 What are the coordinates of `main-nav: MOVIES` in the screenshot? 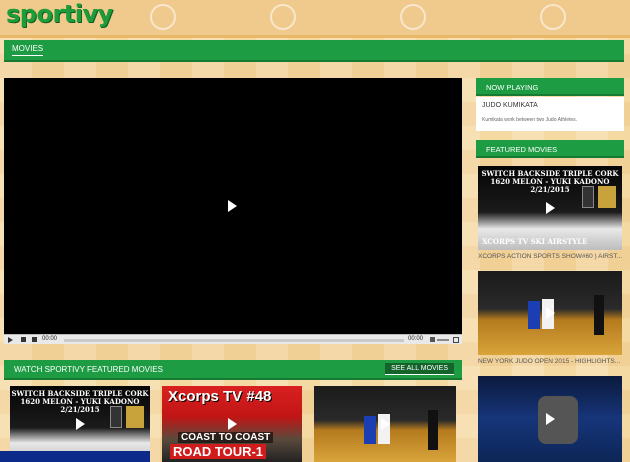 It's located at (314, 51).